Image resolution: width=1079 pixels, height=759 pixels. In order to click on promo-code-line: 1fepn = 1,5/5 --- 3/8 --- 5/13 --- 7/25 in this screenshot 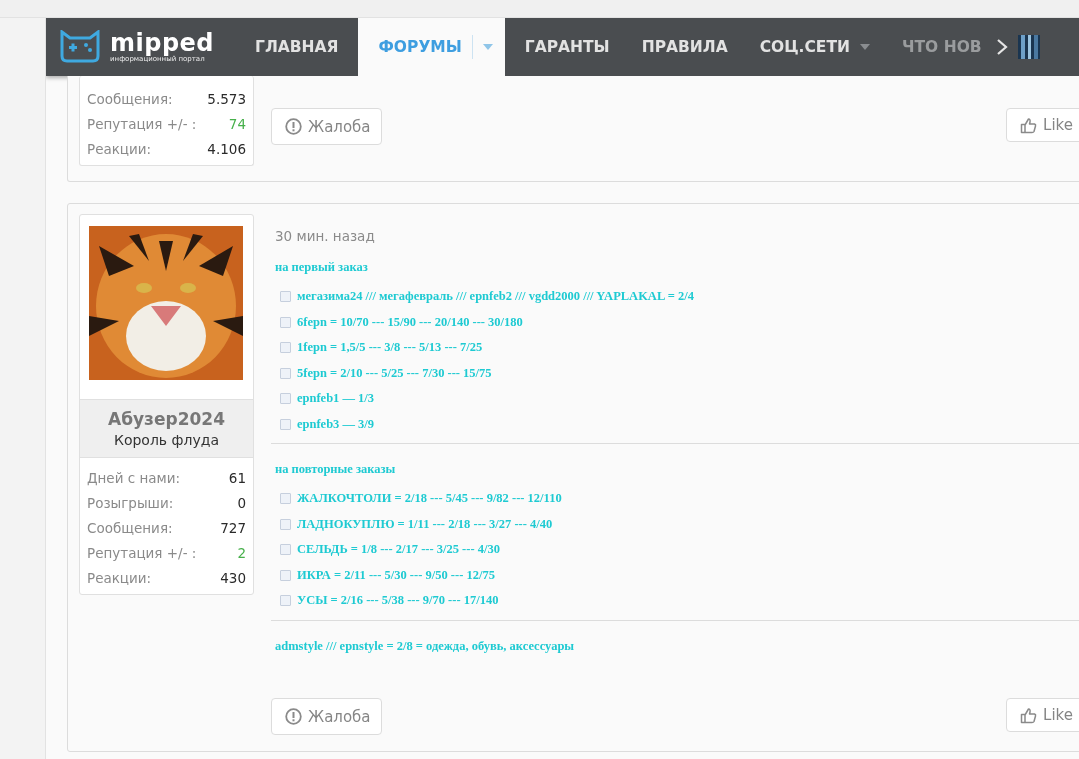, I will do `click(390, 348)`.